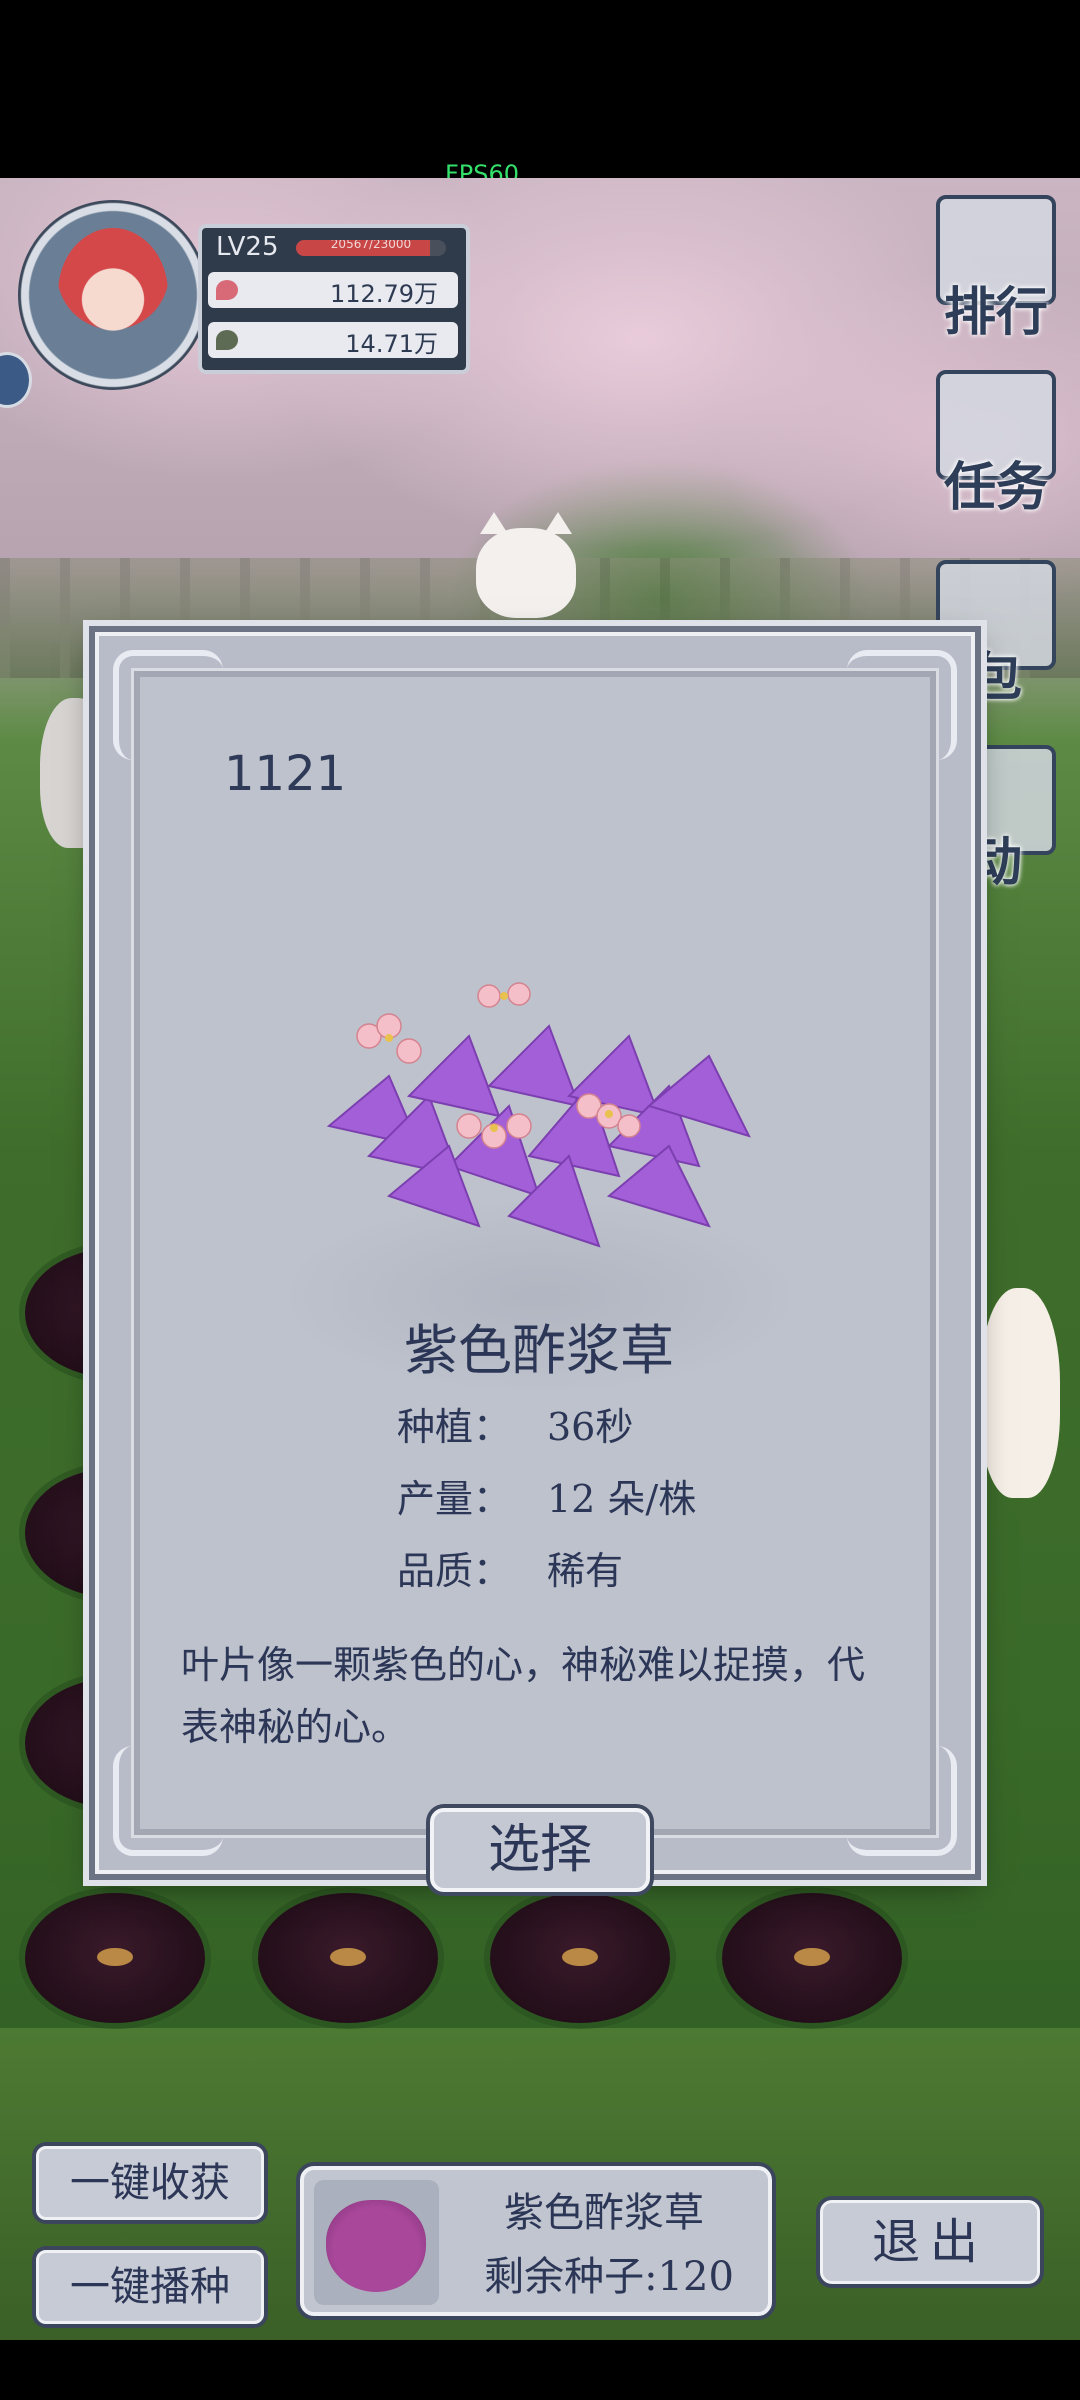  I want to click on stat-value: 12 朵/株, so click(622, 1499).